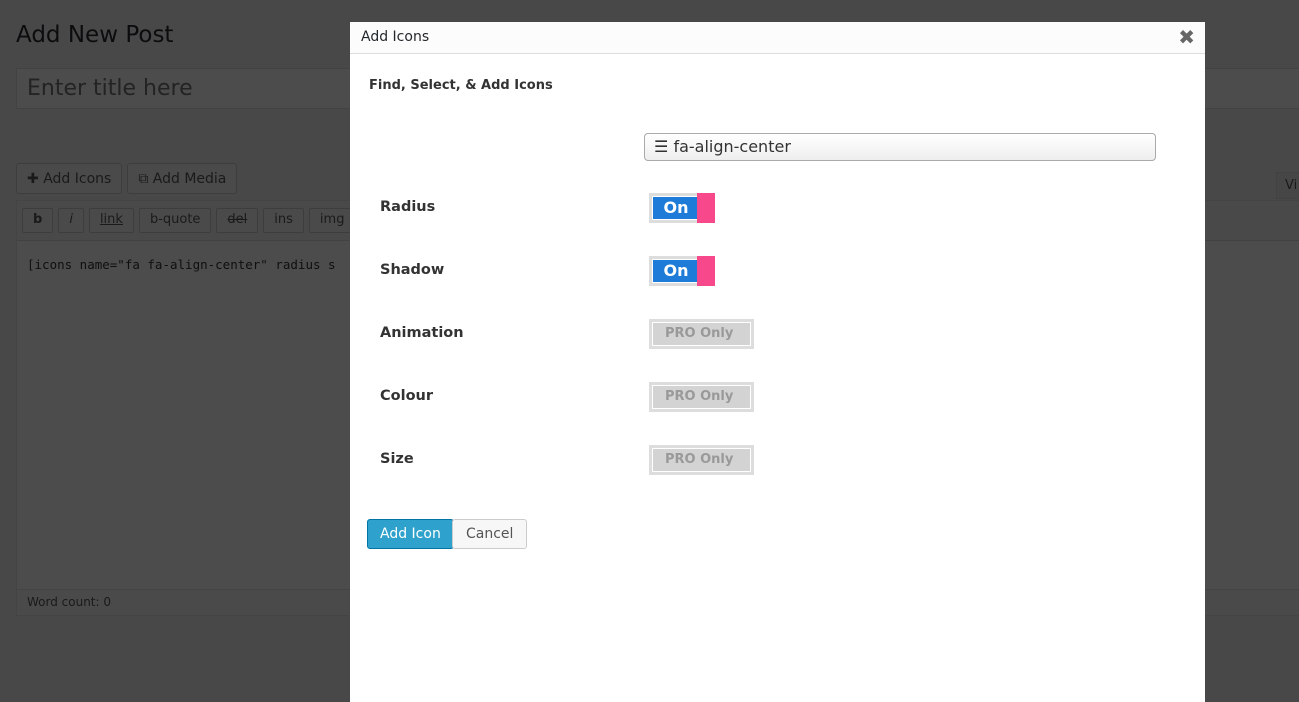 Image resolution: width=1299 pixels, height=702 pixels. I want to click on radius-toggle-text: On, so click(676, 208).